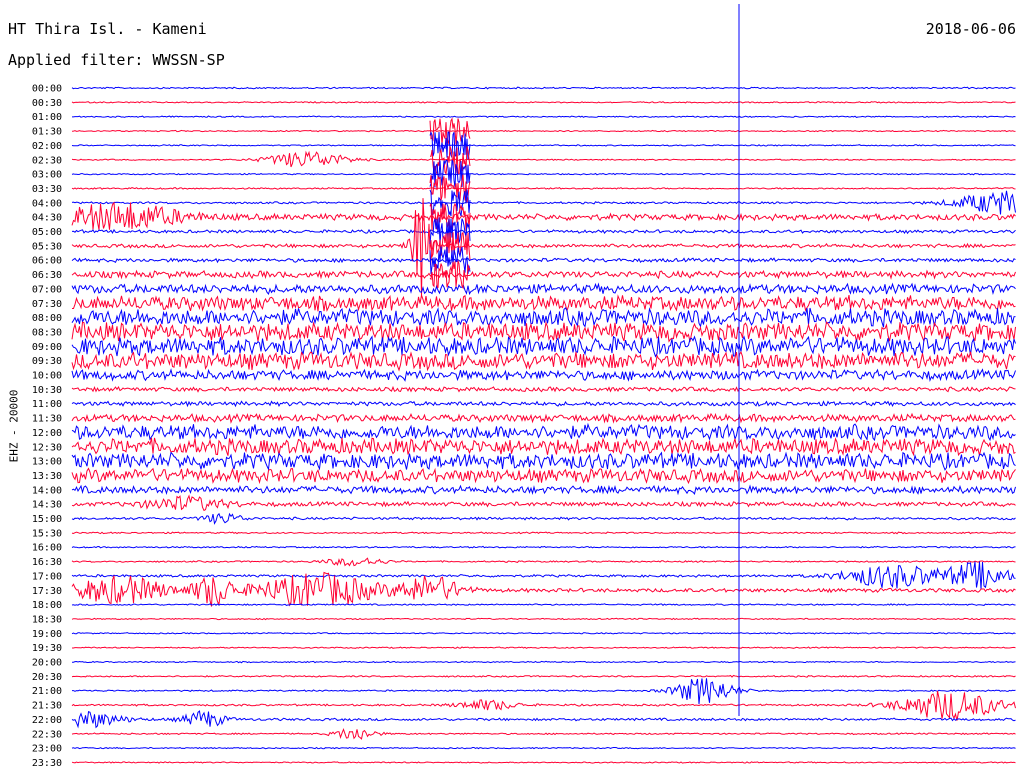 Image resolution: width=1024 pixels, height=780 pixels. Describe the element at coordinates (47, 332) in the screenshot. I see `trace-time-label: 08:30` at that location.